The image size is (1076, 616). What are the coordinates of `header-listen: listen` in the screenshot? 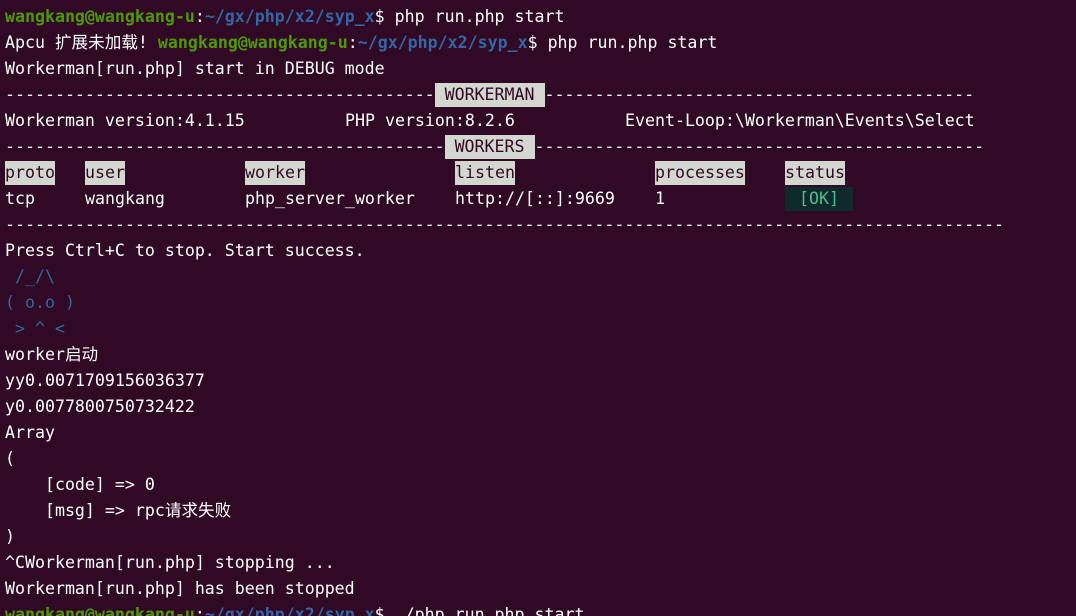 It's located at (485, 173).